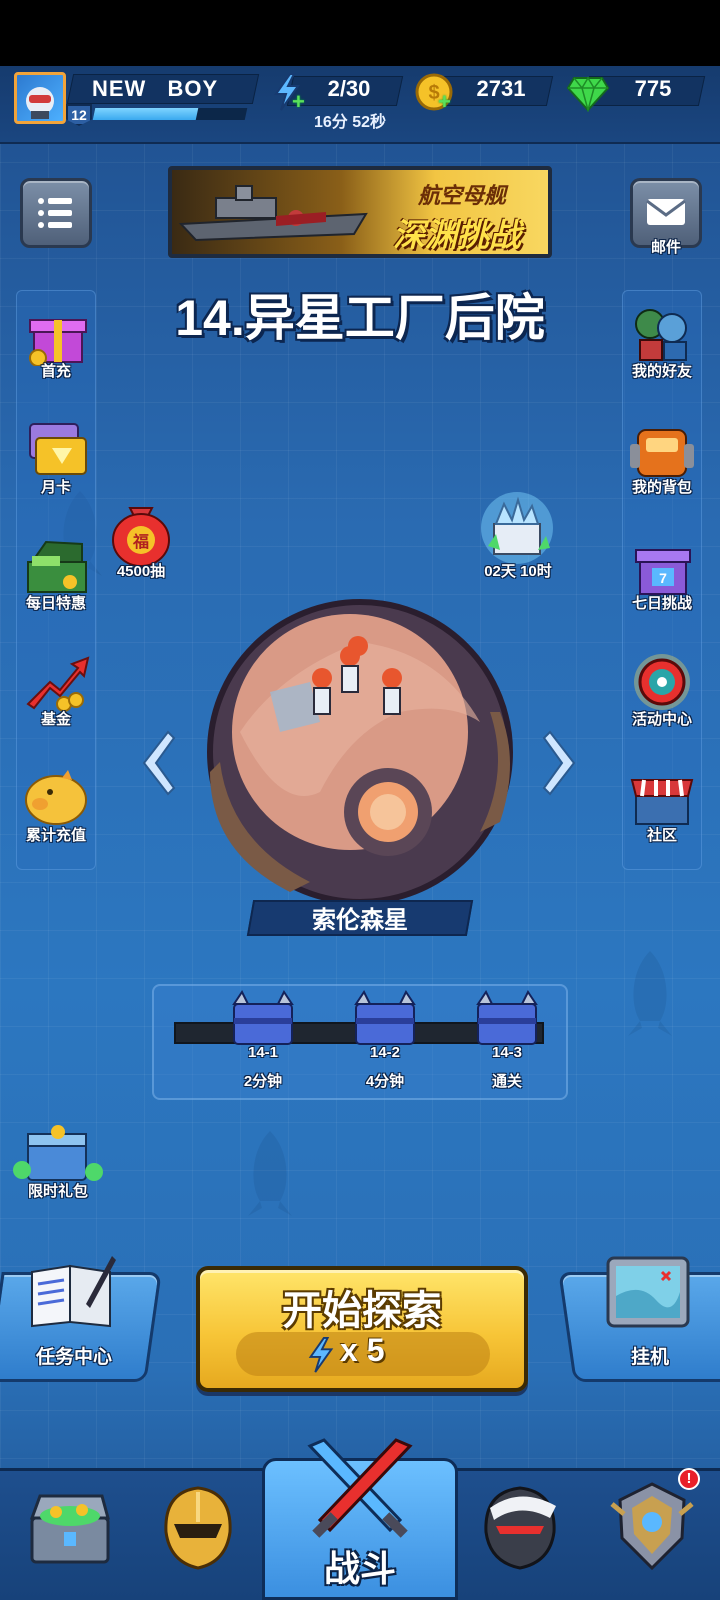 The image size is (720, 1600). What do you see at coordinates (501, 88) in the screenshot?
I see `gold-count: 2731` at bounding box center [501, 88].